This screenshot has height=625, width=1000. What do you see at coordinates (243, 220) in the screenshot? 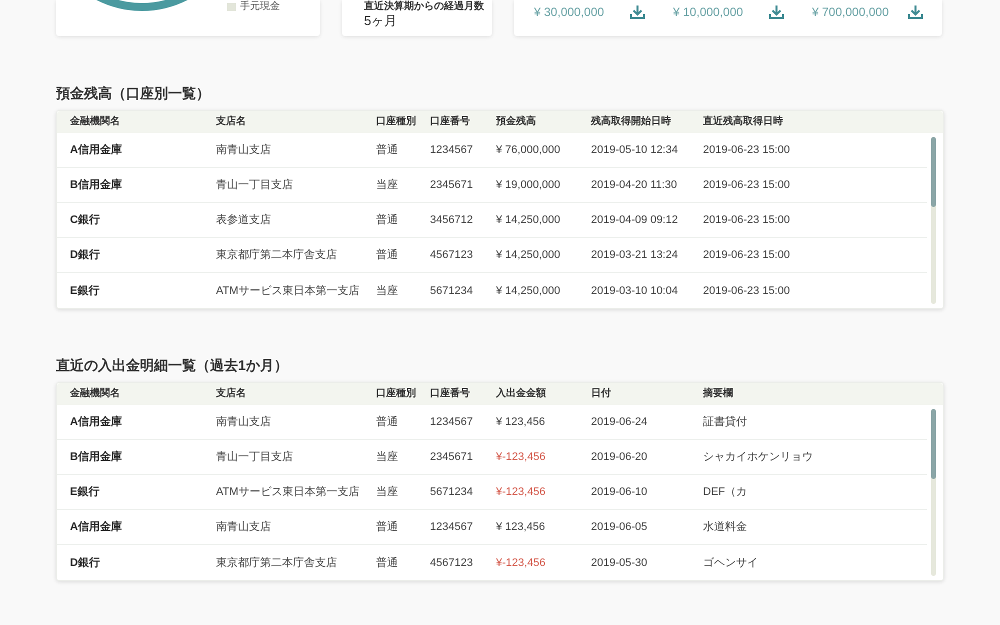
I see `table-cell: 表参道支店` at bounding box center [243, 220].